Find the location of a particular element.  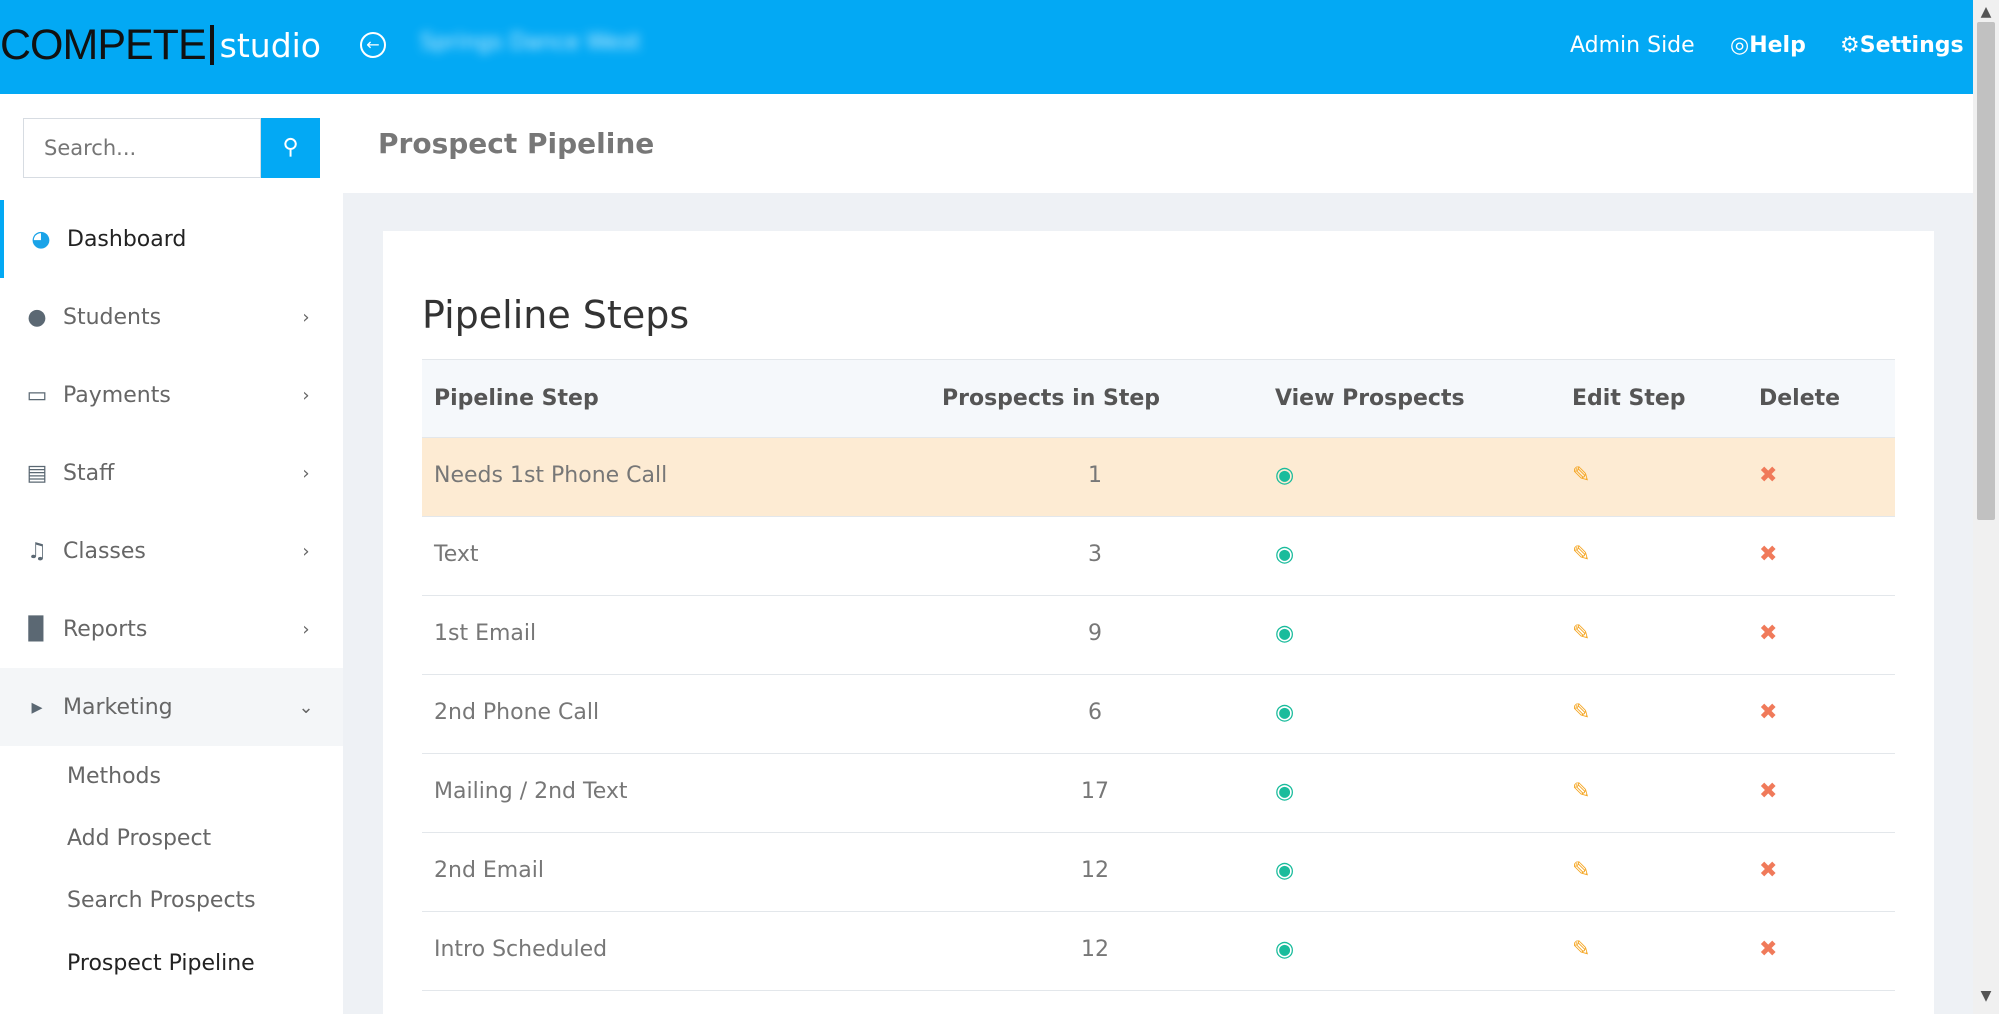

sidebar-subitem-add-prospect: Add Prospect is located at coordinates (139, 838).